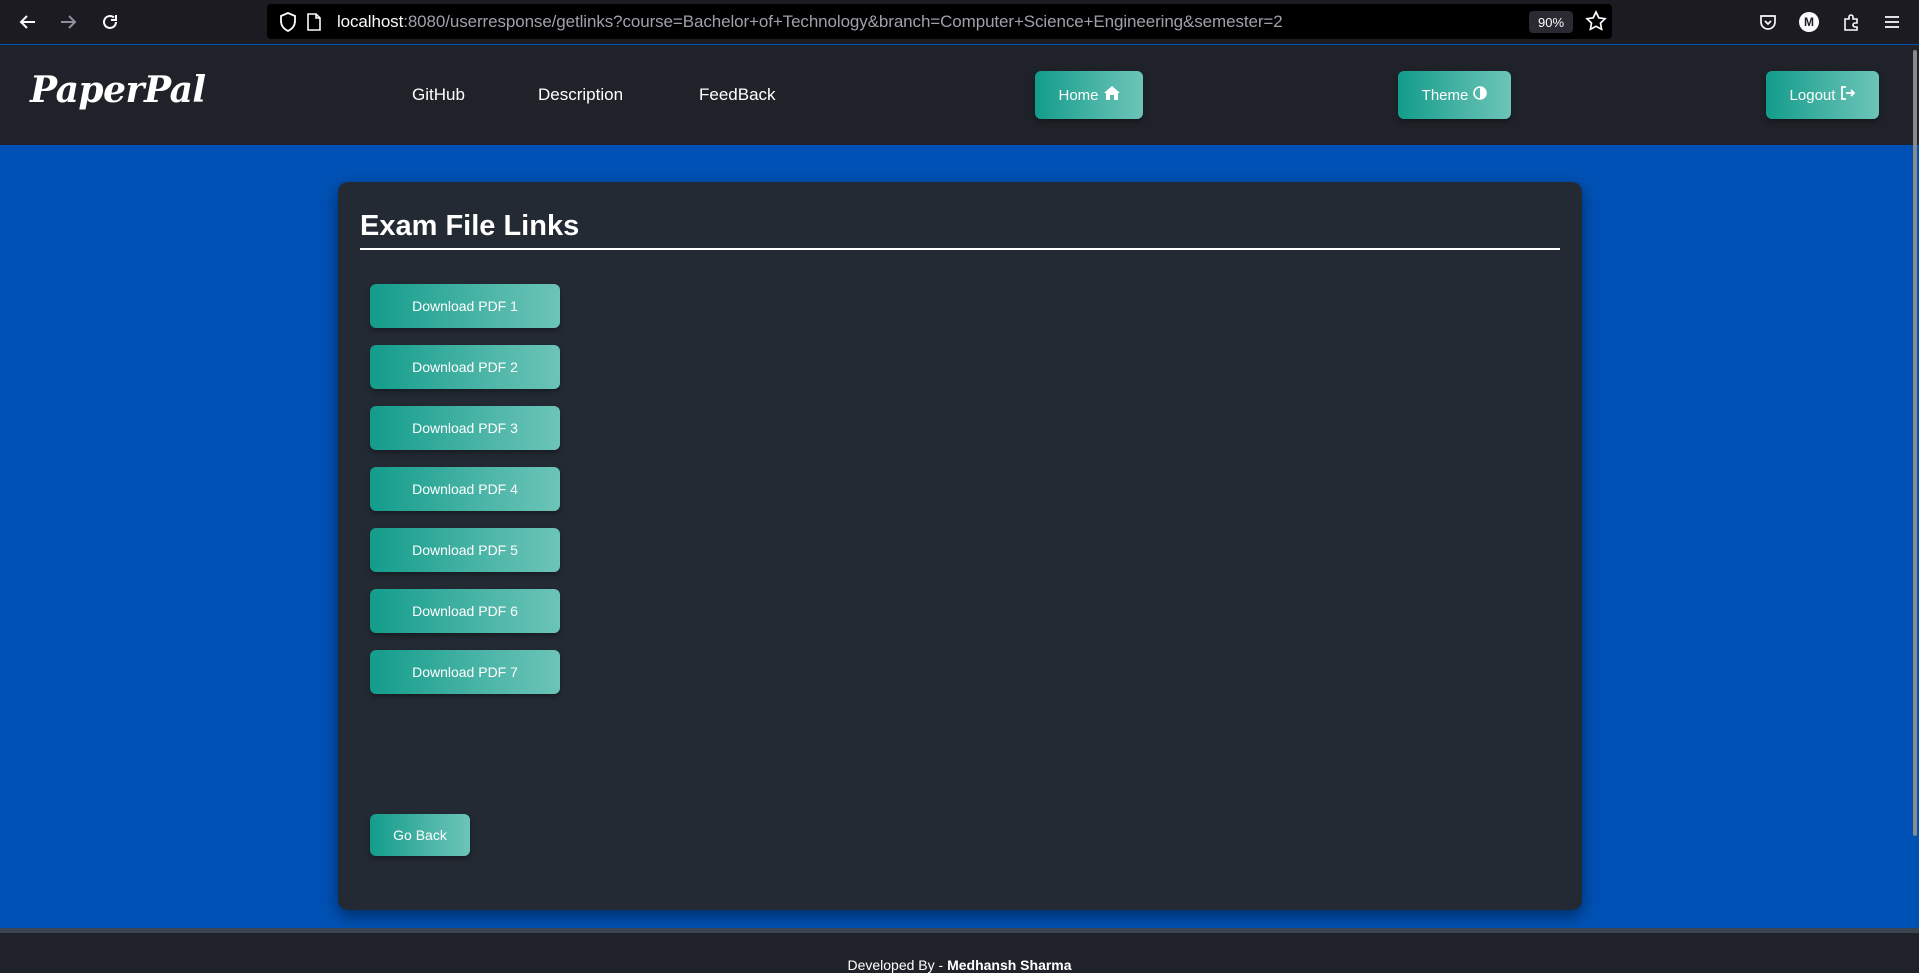 Image resolution: width=1919 pixels, height=973 pixels. What do you see at coordinates (314, 24) in the screenshot?
I see `page-icon` at bounding box center [314, 24].